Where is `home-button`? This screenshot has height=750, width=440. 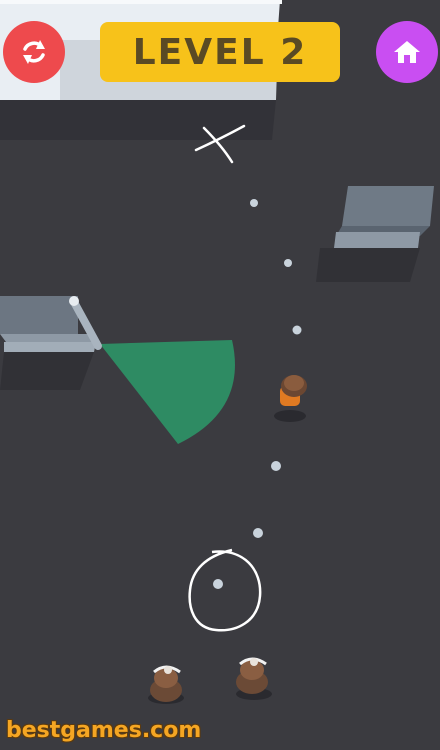 home-button is located at coordinates (407, 52).